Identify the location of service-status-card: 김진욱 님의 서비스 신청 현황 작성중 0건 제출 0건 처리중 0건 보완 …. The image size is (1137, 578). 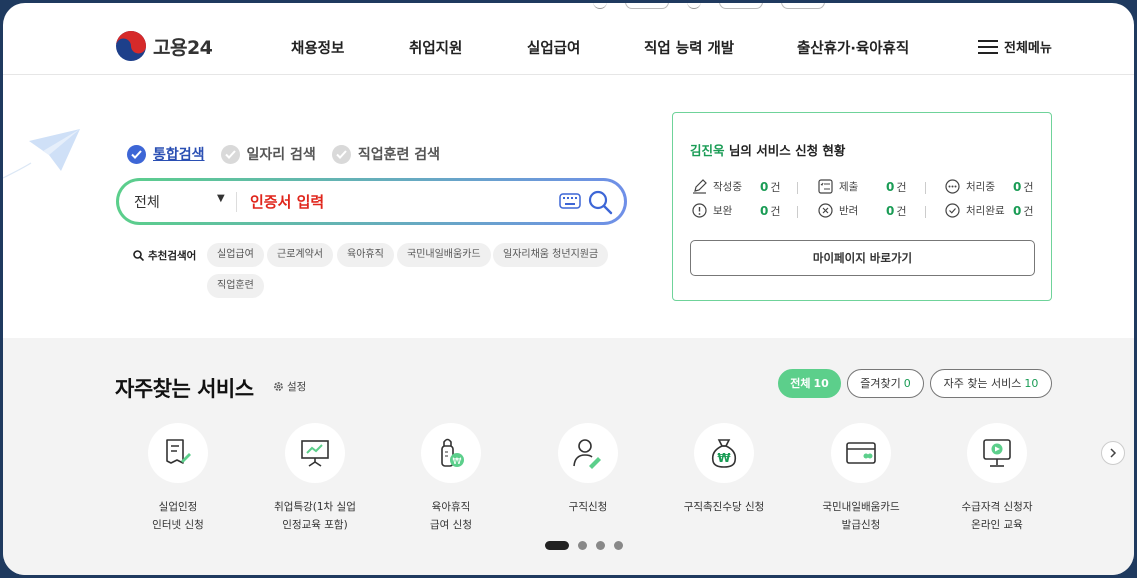
(862, 206).